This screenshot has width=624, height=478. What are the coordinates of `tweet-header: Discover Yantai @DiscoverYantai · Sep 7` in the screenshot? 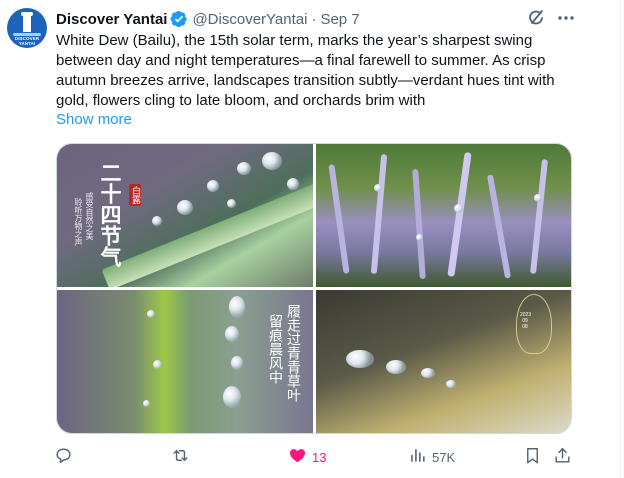 It's located at (208, 19).